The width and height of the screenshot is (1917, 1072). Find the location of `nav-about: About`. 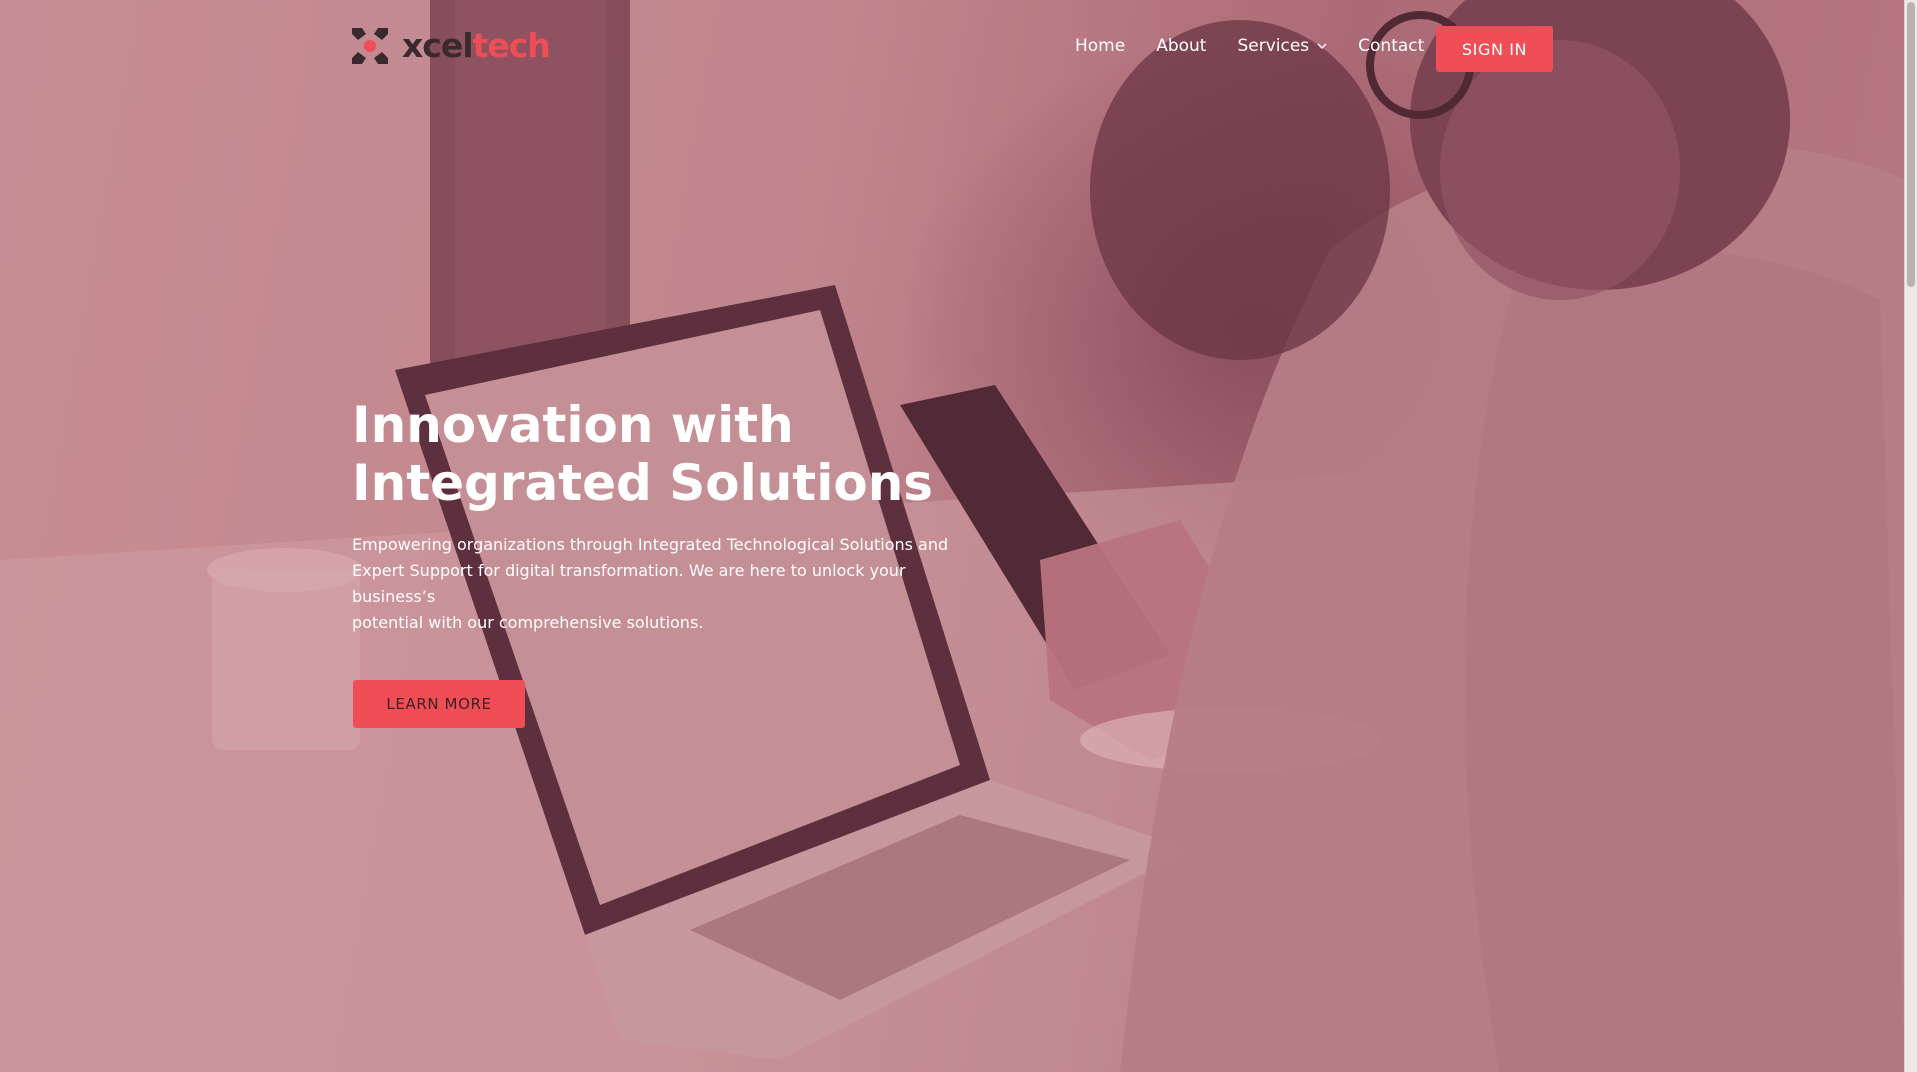

nav-about: About is located at coordinates (1181, 46).